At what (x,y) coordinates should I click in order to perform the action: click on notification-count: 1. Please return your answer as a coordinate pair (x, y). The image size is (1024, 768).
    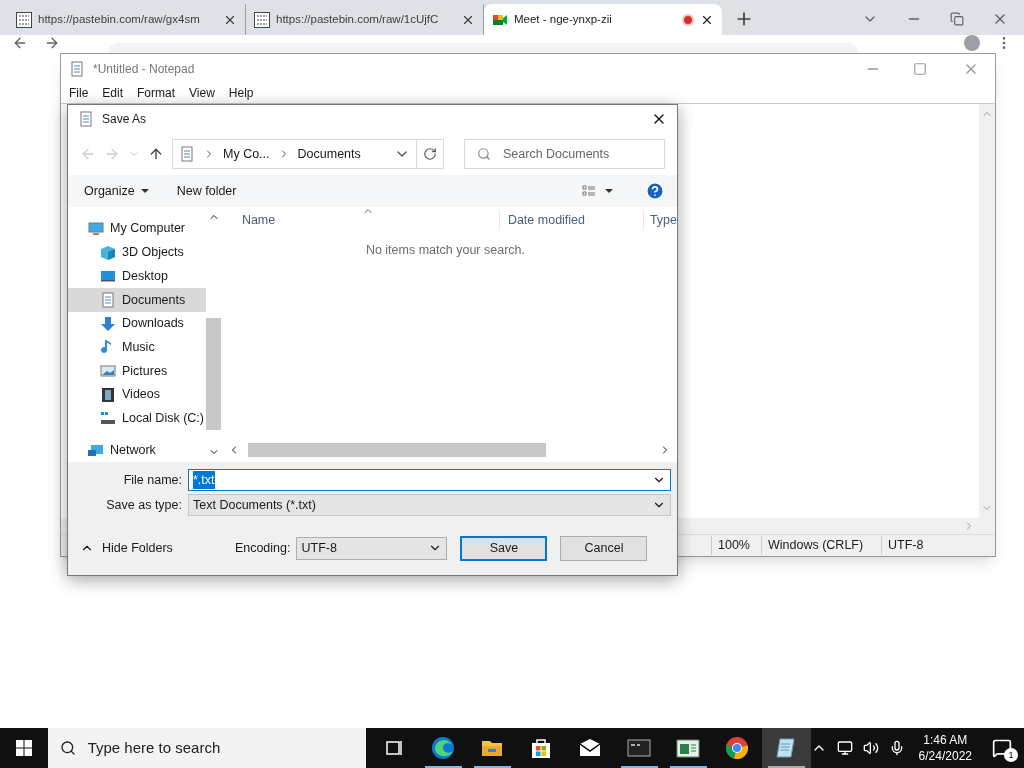
    Looking at the image, I should click on (1011, 755).